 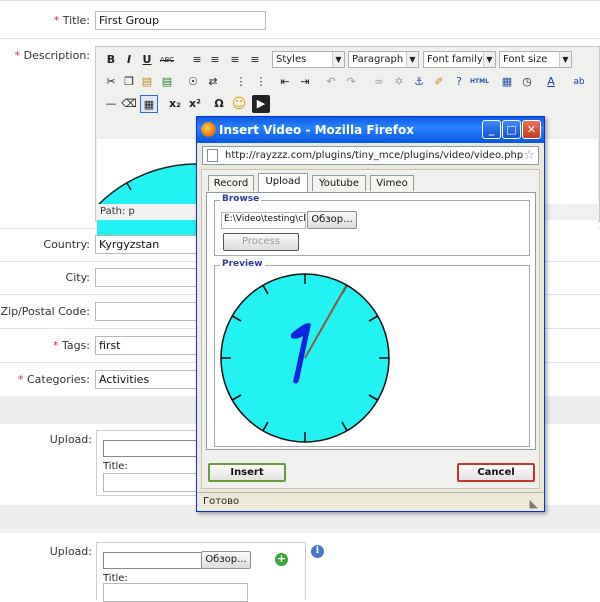 What do you see at coordinates (351, 82) in the screenshot?
I see `redo-icon: ↷` at bounding box center [351, 82].